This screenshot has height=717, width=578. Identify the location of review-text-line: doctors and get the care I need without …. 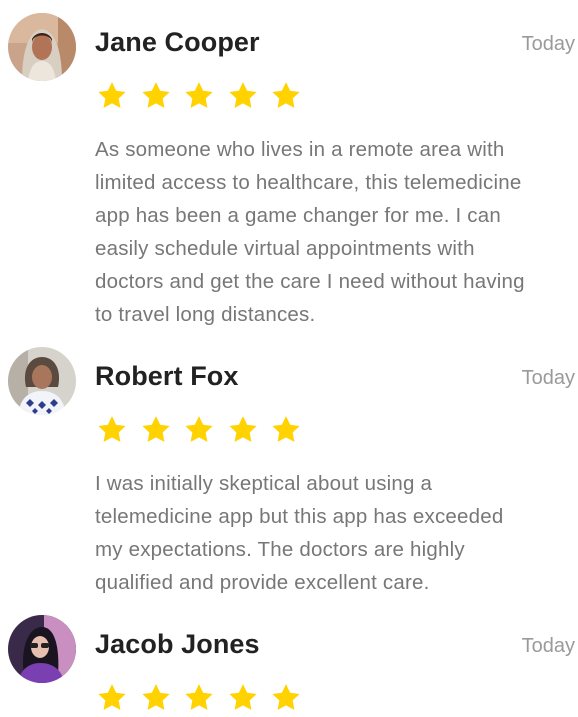
(310, 281).